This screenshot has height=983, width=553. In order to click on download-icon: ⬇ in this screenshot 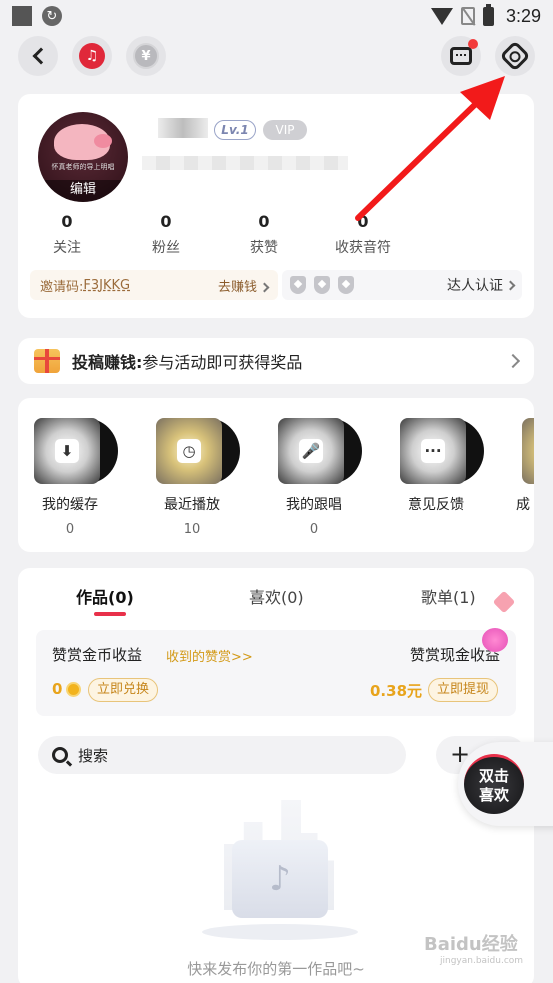, I will do `click(67, 451)`.